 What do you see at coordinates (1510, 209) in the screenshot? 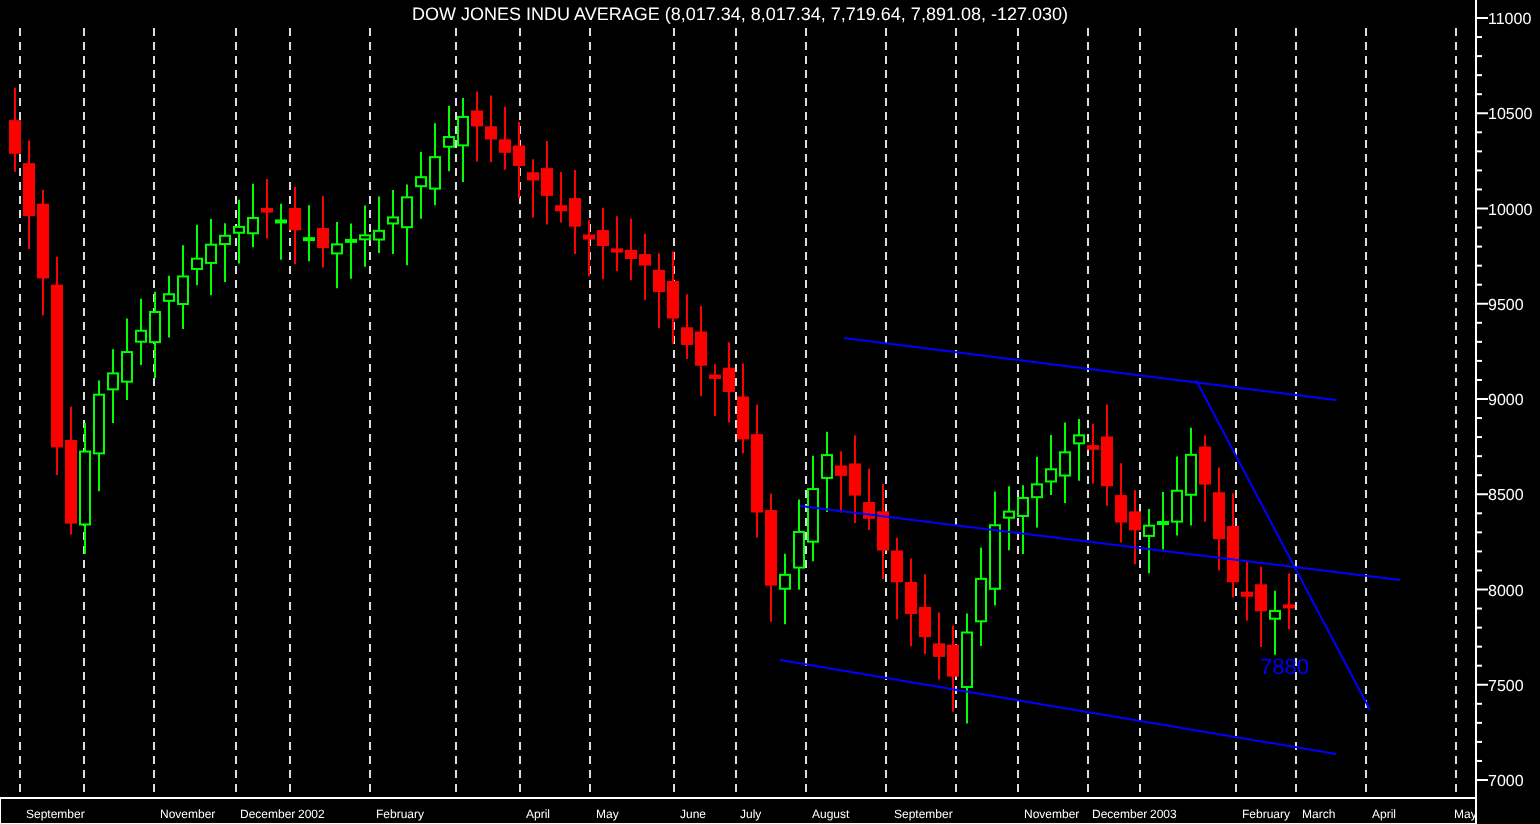
I see `y-axis-label: 10000` at bounding box center [1510, 209].